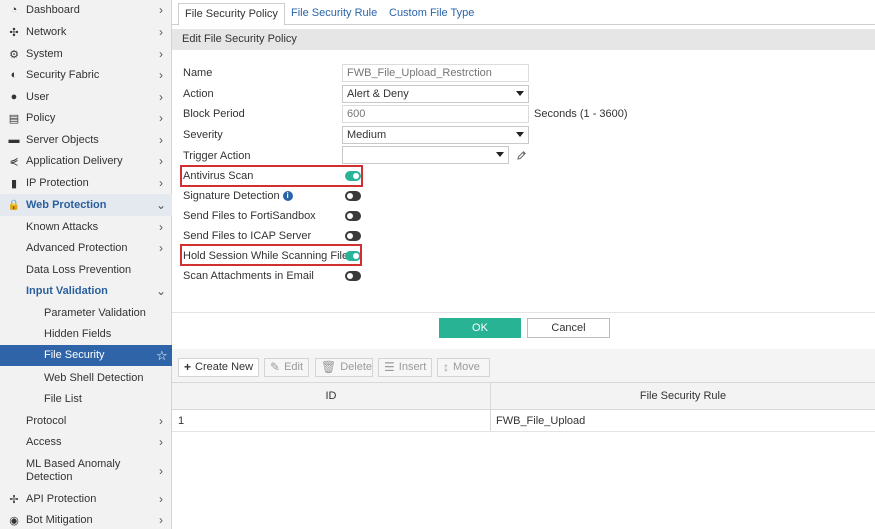 This screenshot has width=875, height=529. Describe the element at coordinates (66, 204) in the screenshot. I see `sidebar-item-label: Web Protection` at that location.